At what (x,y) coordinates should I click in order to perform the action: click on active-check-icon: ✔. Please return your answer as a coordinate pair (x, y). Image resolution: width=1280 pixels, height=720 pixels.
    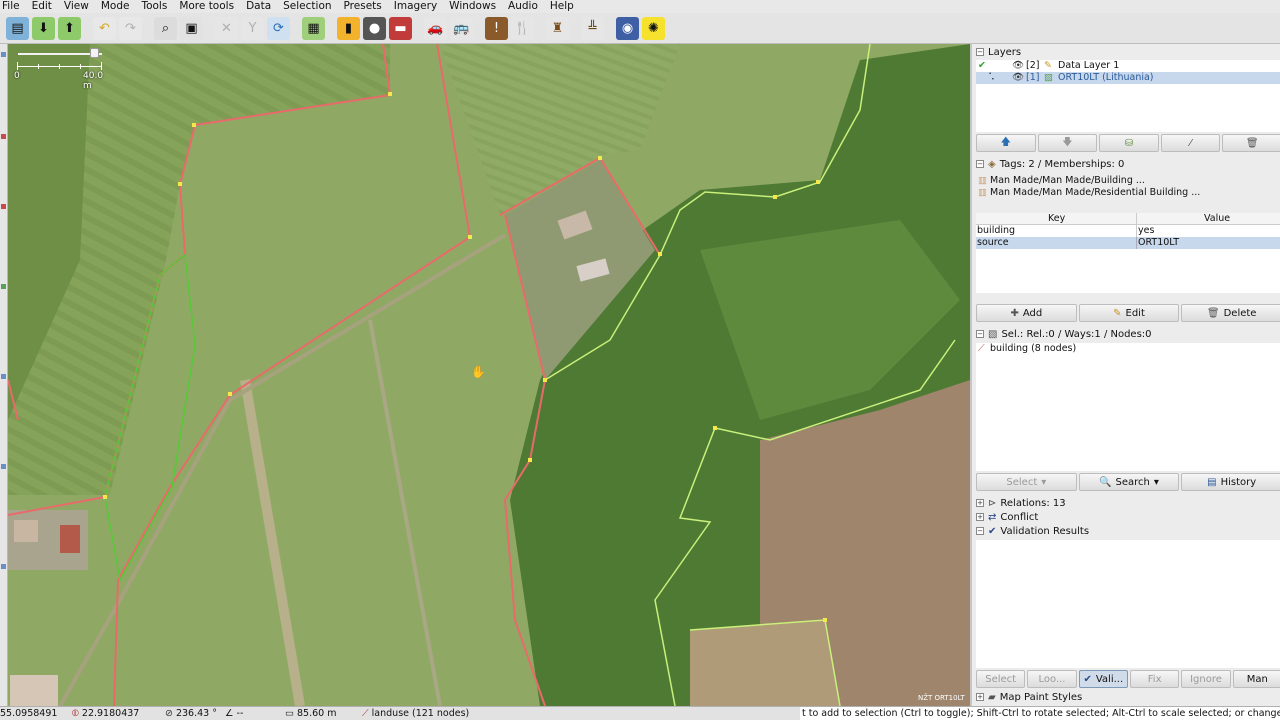
    Looking at the image, I should click on (982, 65).